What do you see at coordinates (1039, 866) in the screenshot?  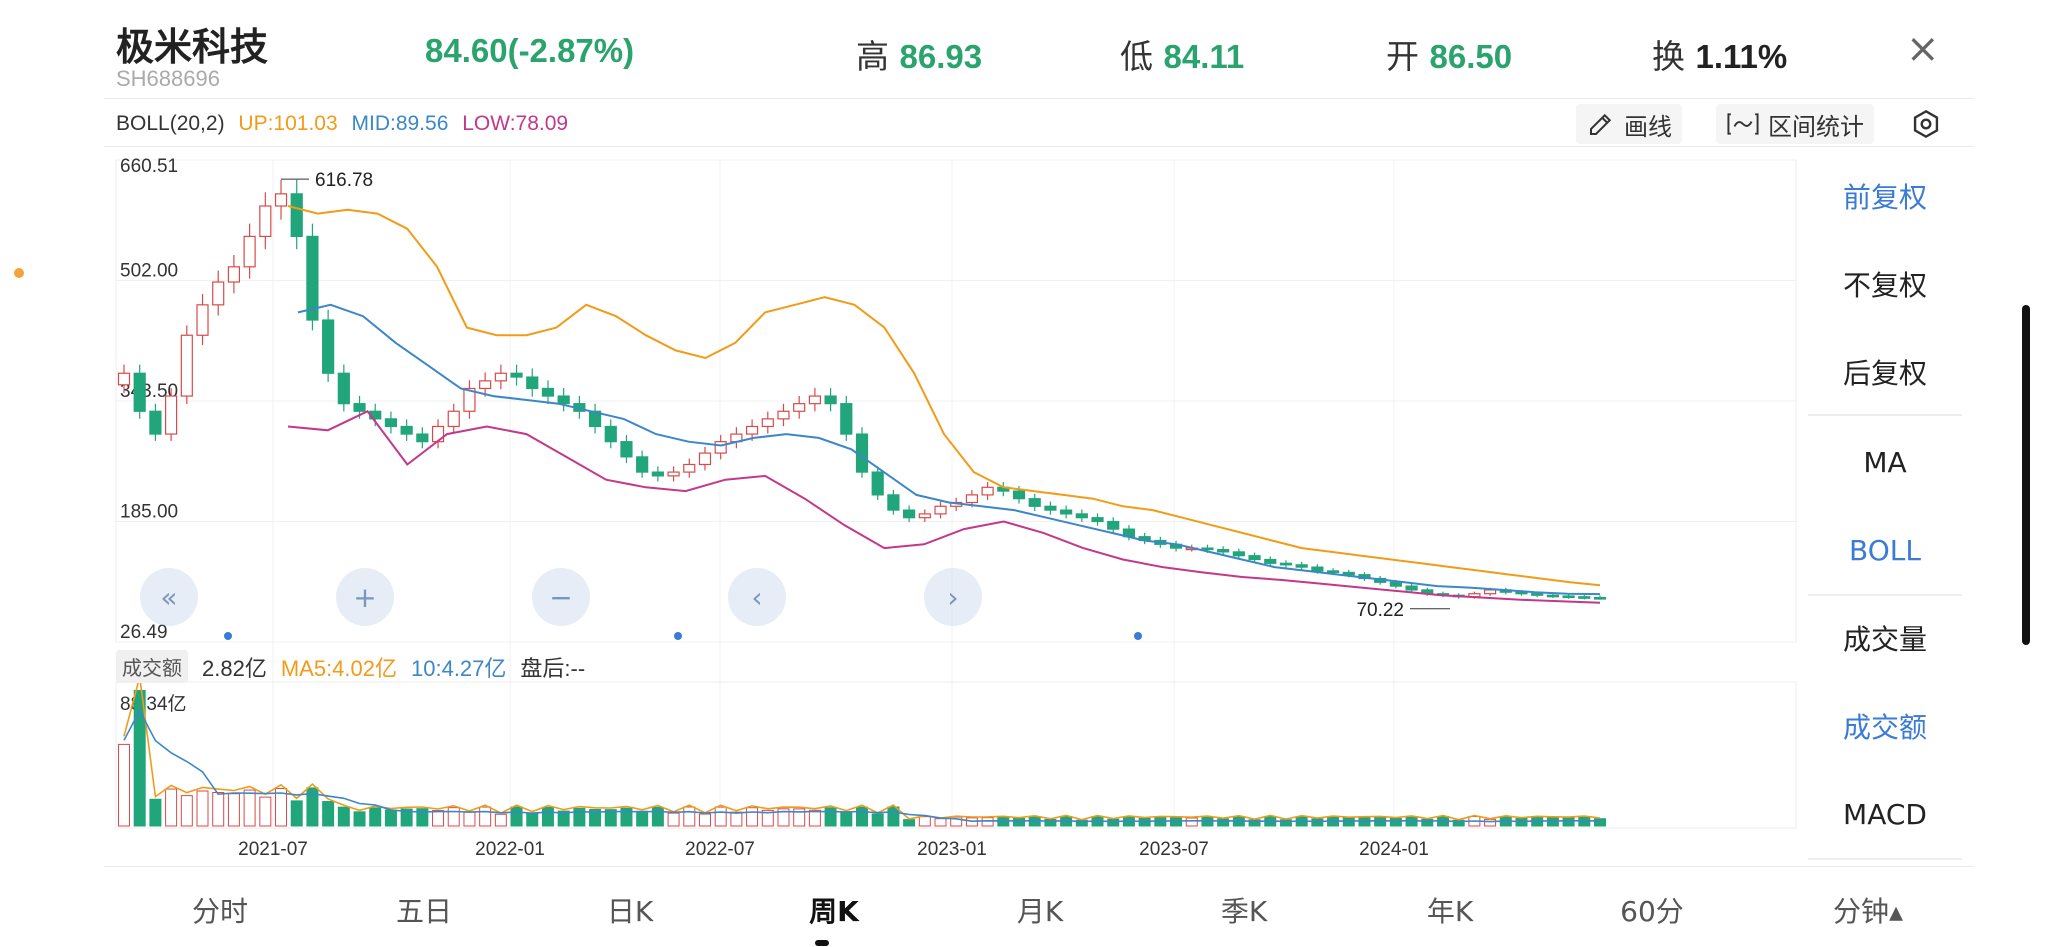 I see `tabs-divider` at bounding box center [1039, 866].